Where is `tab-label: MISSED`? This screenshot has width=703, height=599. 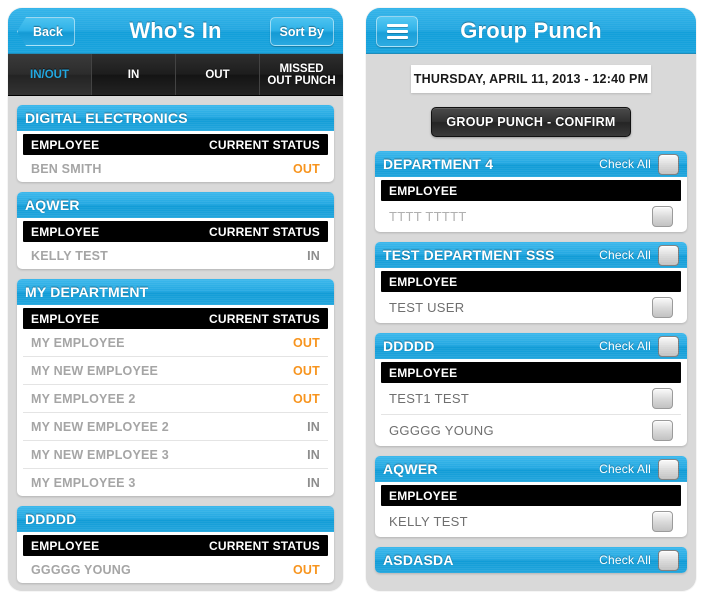 tab-label: MISSED is located at coordinates (301, 68).